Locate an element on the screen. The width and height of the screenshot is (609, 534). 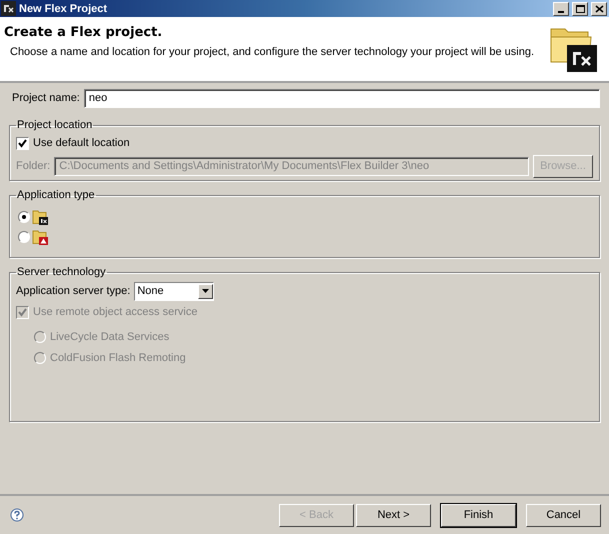
close-icon is located at coordinates (599, 8).